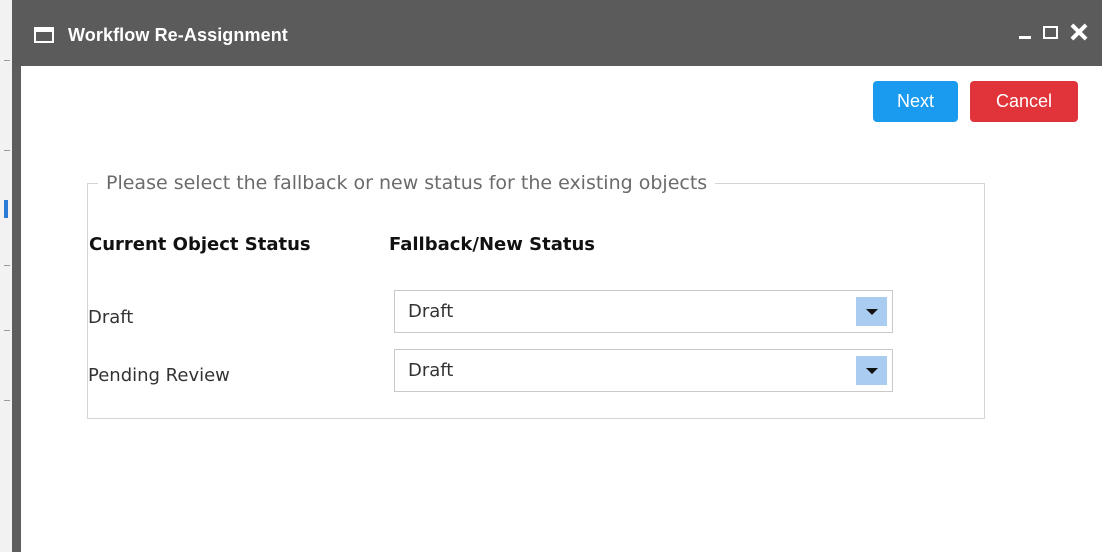 The image size is (1102, 552). I want to click on selection-marker, so click(6, 209).